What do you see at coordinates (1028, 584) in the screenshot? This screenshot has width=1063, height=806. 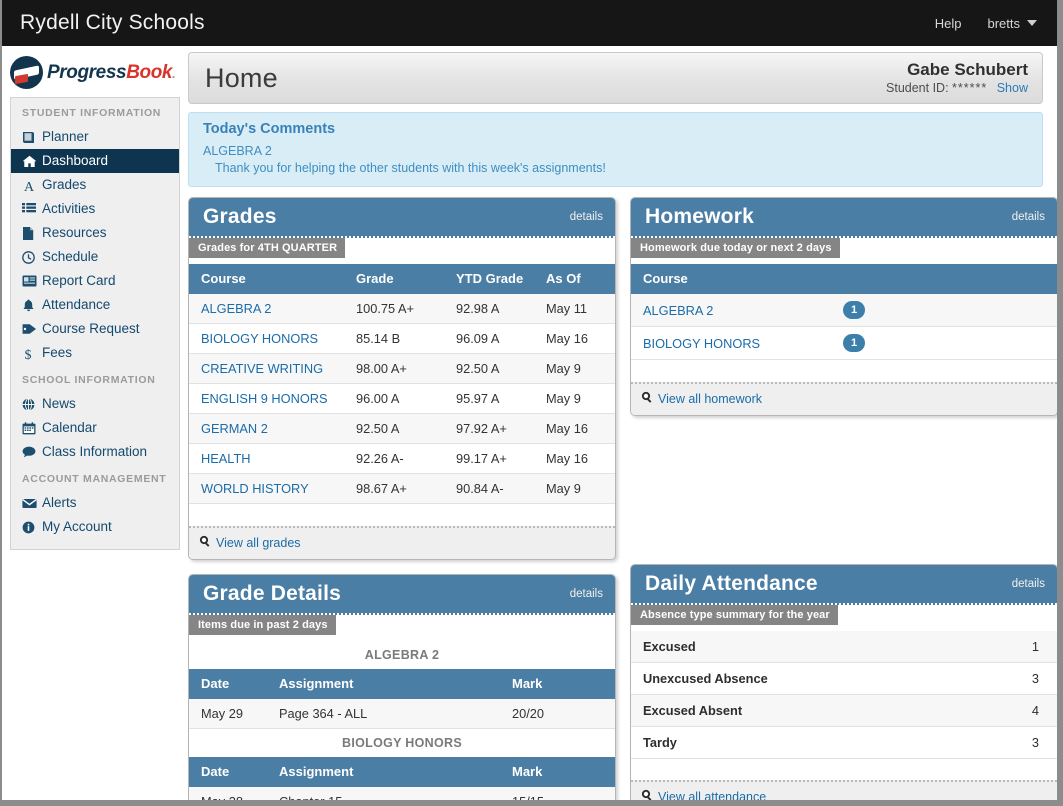 I see `attendance-details-link: details` at bounding box center [1028, 584].